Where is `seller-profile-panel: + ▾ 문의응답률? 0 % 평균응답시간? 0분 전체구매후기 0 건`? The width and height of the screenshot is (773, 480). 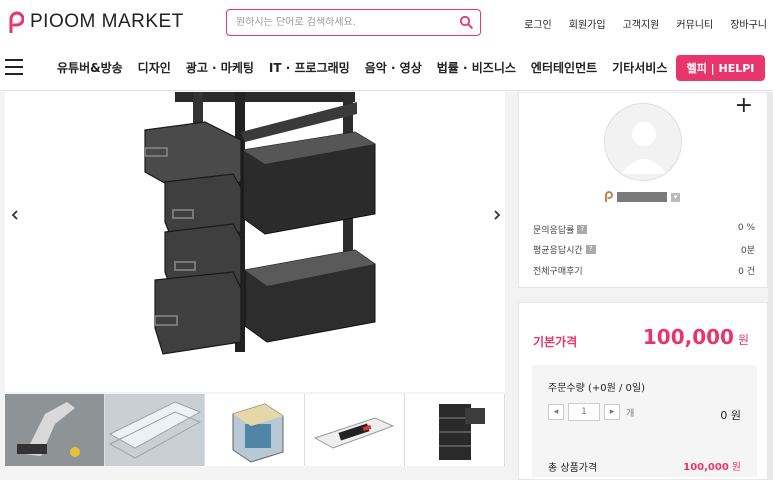
seller-profile-panel: + ▾ 문의응답률? 0 % 평균응답시간? 0분 전체구매후기 0 건 is located at coordinates (643, 190).